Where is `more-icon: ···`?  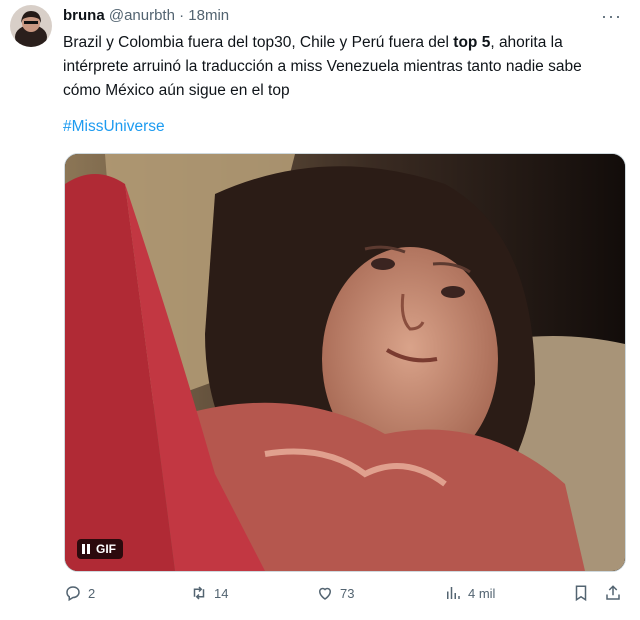 more-icon: ··· is located at coordinates (611, 16).